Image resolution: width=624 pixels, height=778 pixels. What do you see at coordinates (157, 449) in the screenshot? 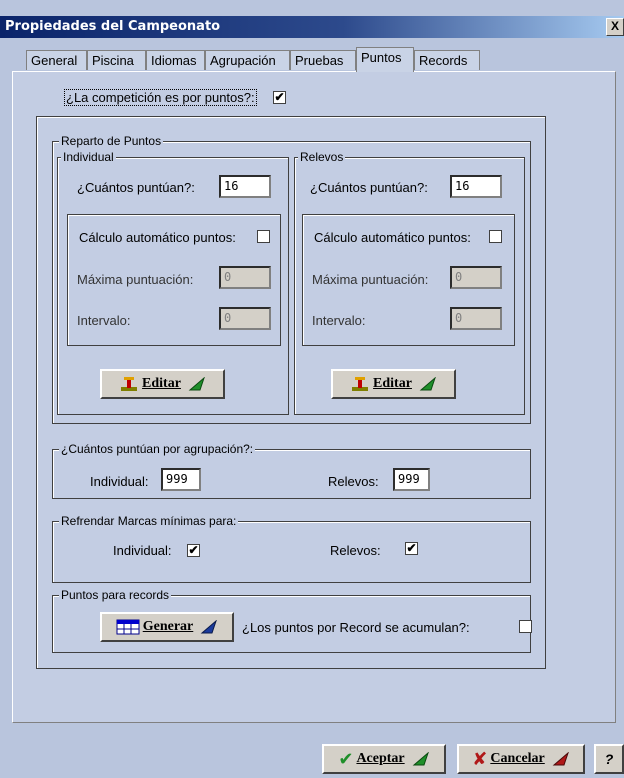
I see `agrupacion-title: ¿Cuántos puntúan por agrupación?:` at bounding box center [157, 449].